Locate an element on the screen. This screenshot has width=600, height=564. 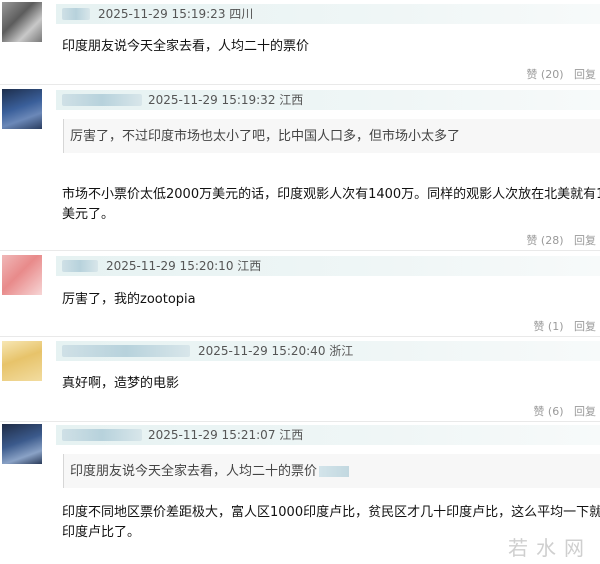
quoted-username-blurred is located at coordinates (334, 471).